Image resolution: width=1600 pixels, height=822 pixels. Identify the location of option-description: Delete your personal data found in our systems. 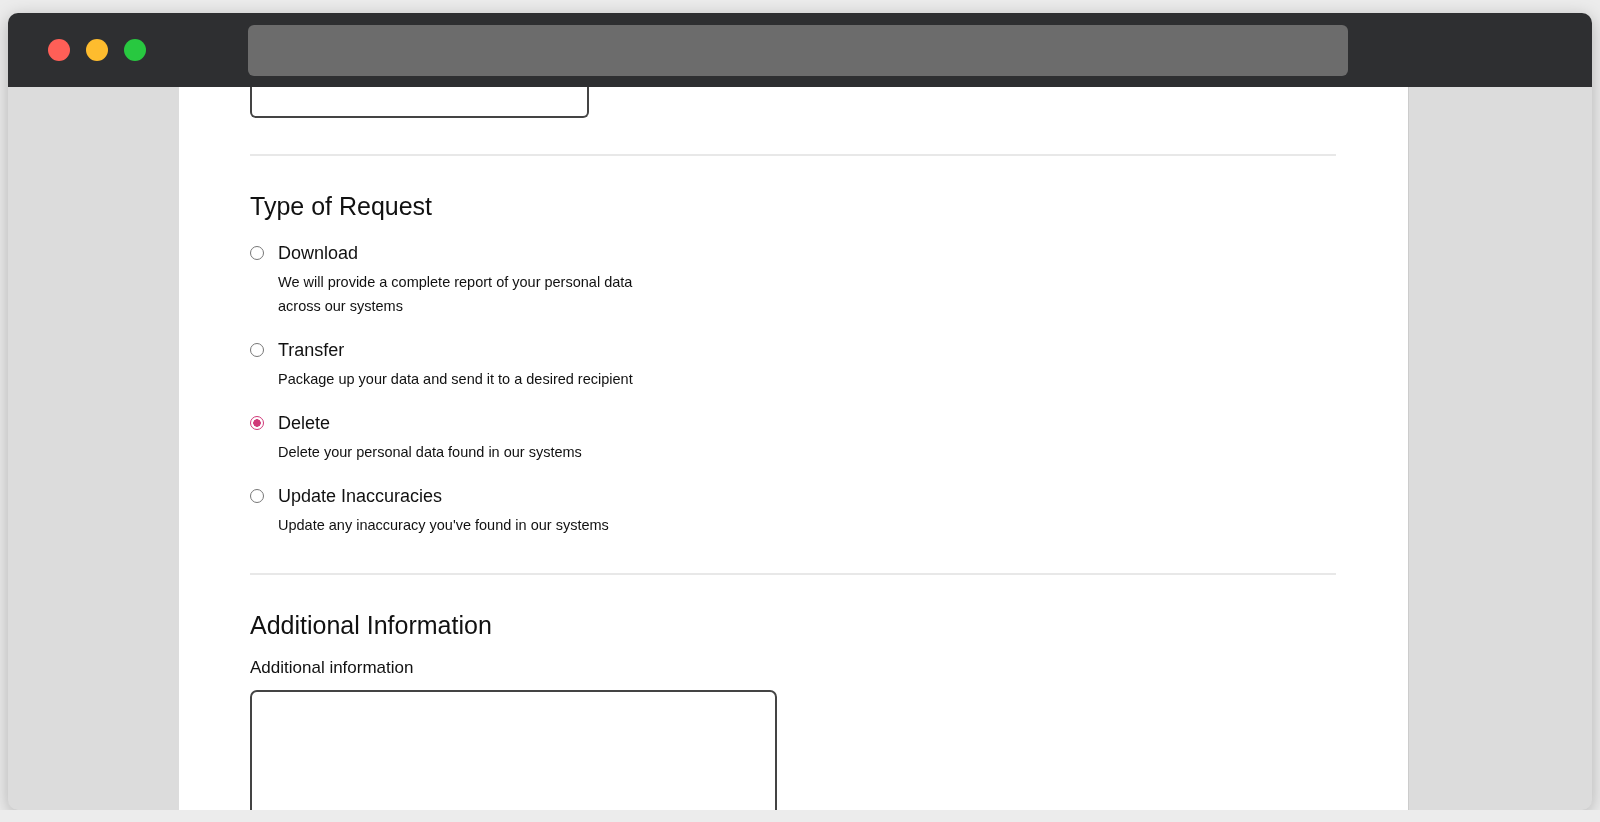
(430, 452).